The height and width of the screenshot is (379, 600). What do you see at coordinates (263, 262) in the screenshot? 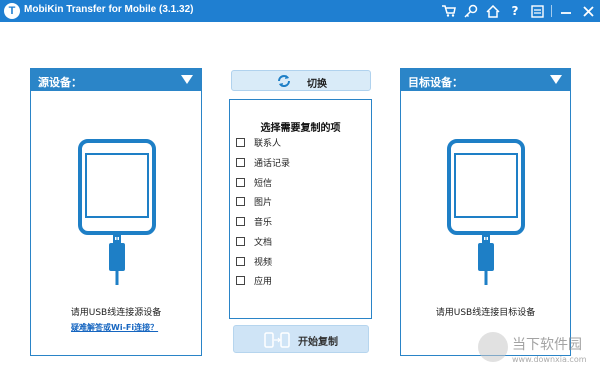
I see `item-label: 视频` at bounding box center [263, 262].